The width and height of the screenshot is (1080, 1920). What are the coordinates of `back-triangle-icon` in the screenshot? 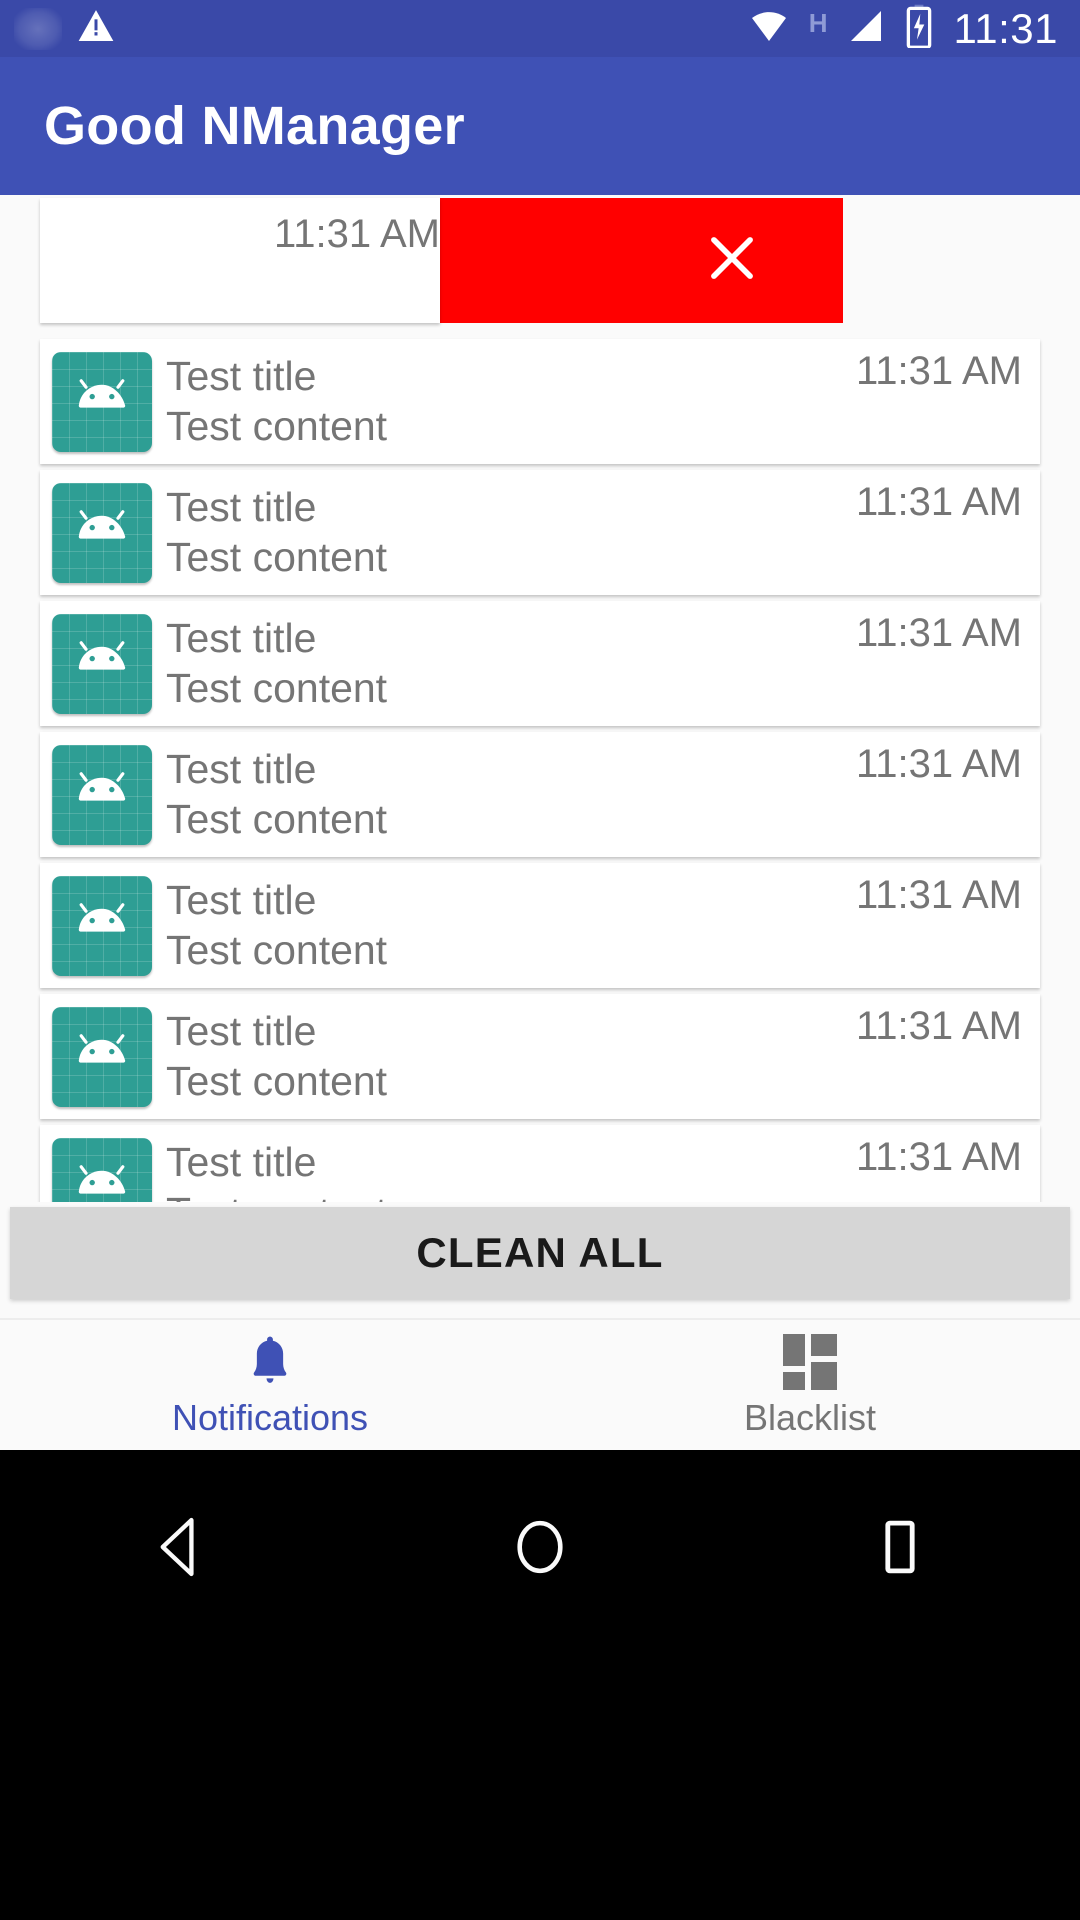 It's located at (180, 1547).